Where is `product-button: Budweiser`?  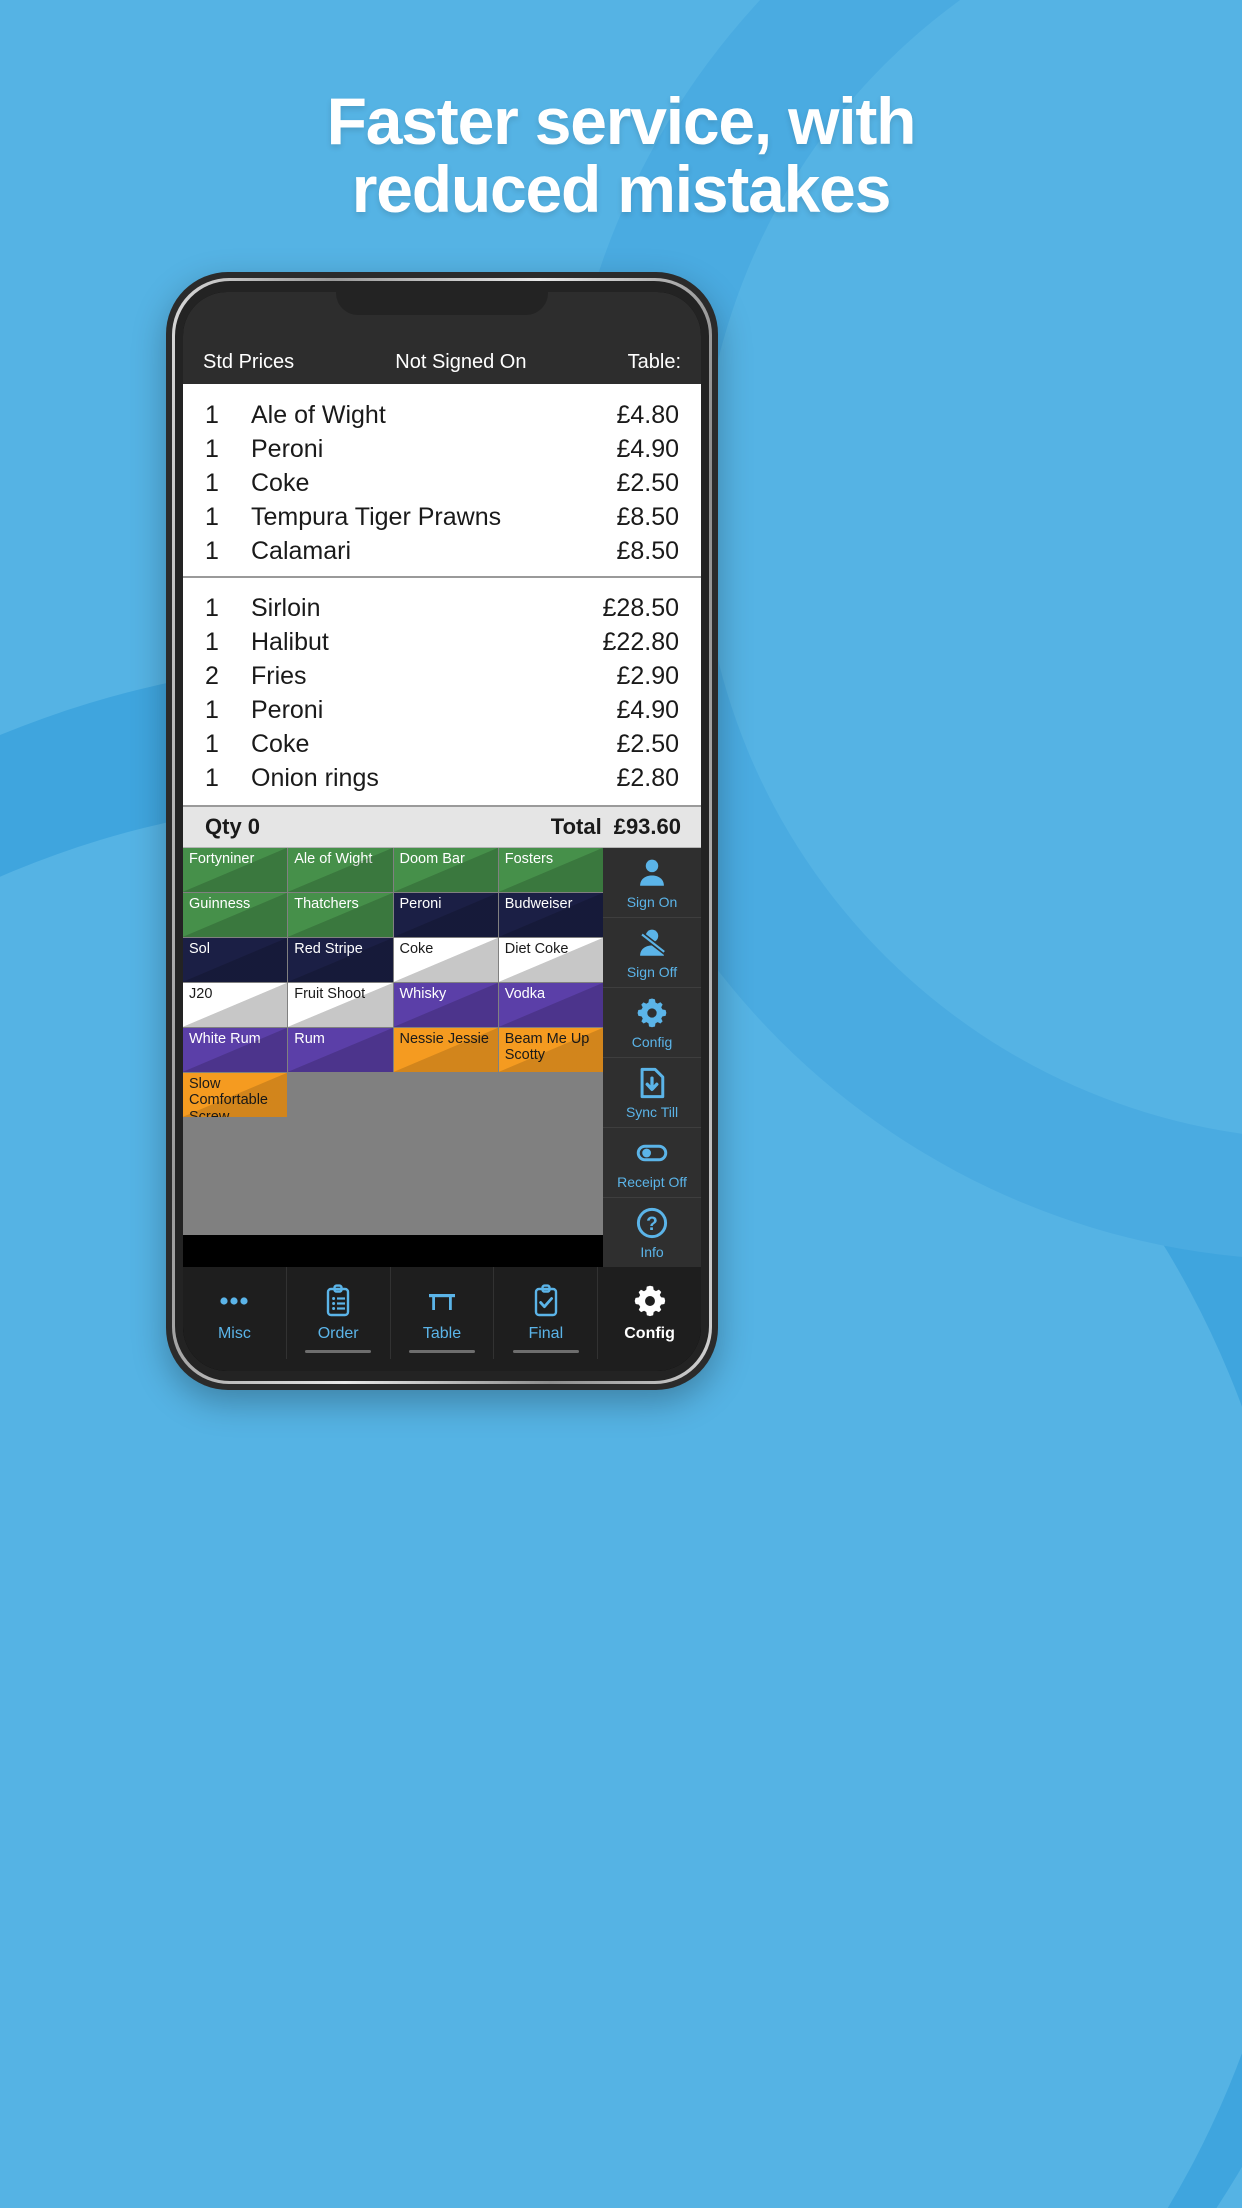 product-button: Budweiser is located at coordinates (550, 915).